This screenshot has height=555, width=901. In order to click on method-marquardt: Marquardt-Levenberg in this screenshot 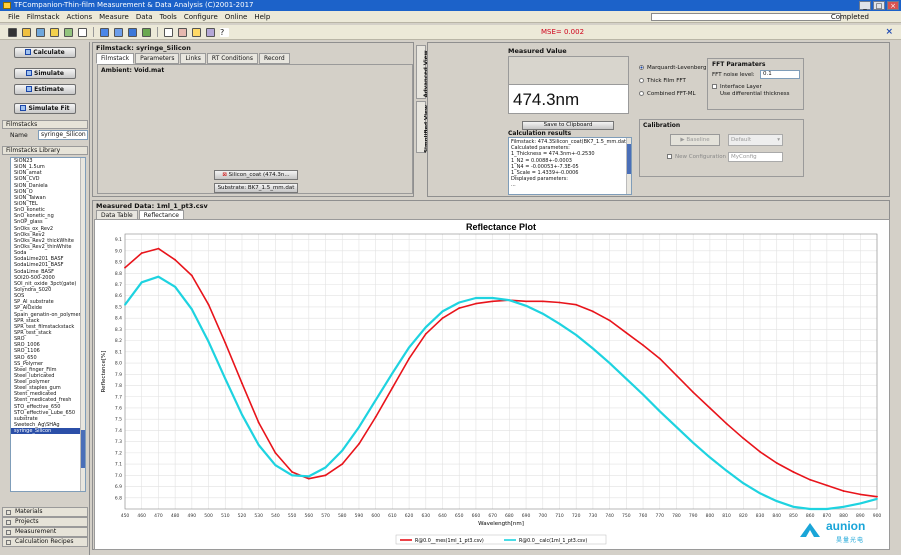, I will do `click(672, 68)`.